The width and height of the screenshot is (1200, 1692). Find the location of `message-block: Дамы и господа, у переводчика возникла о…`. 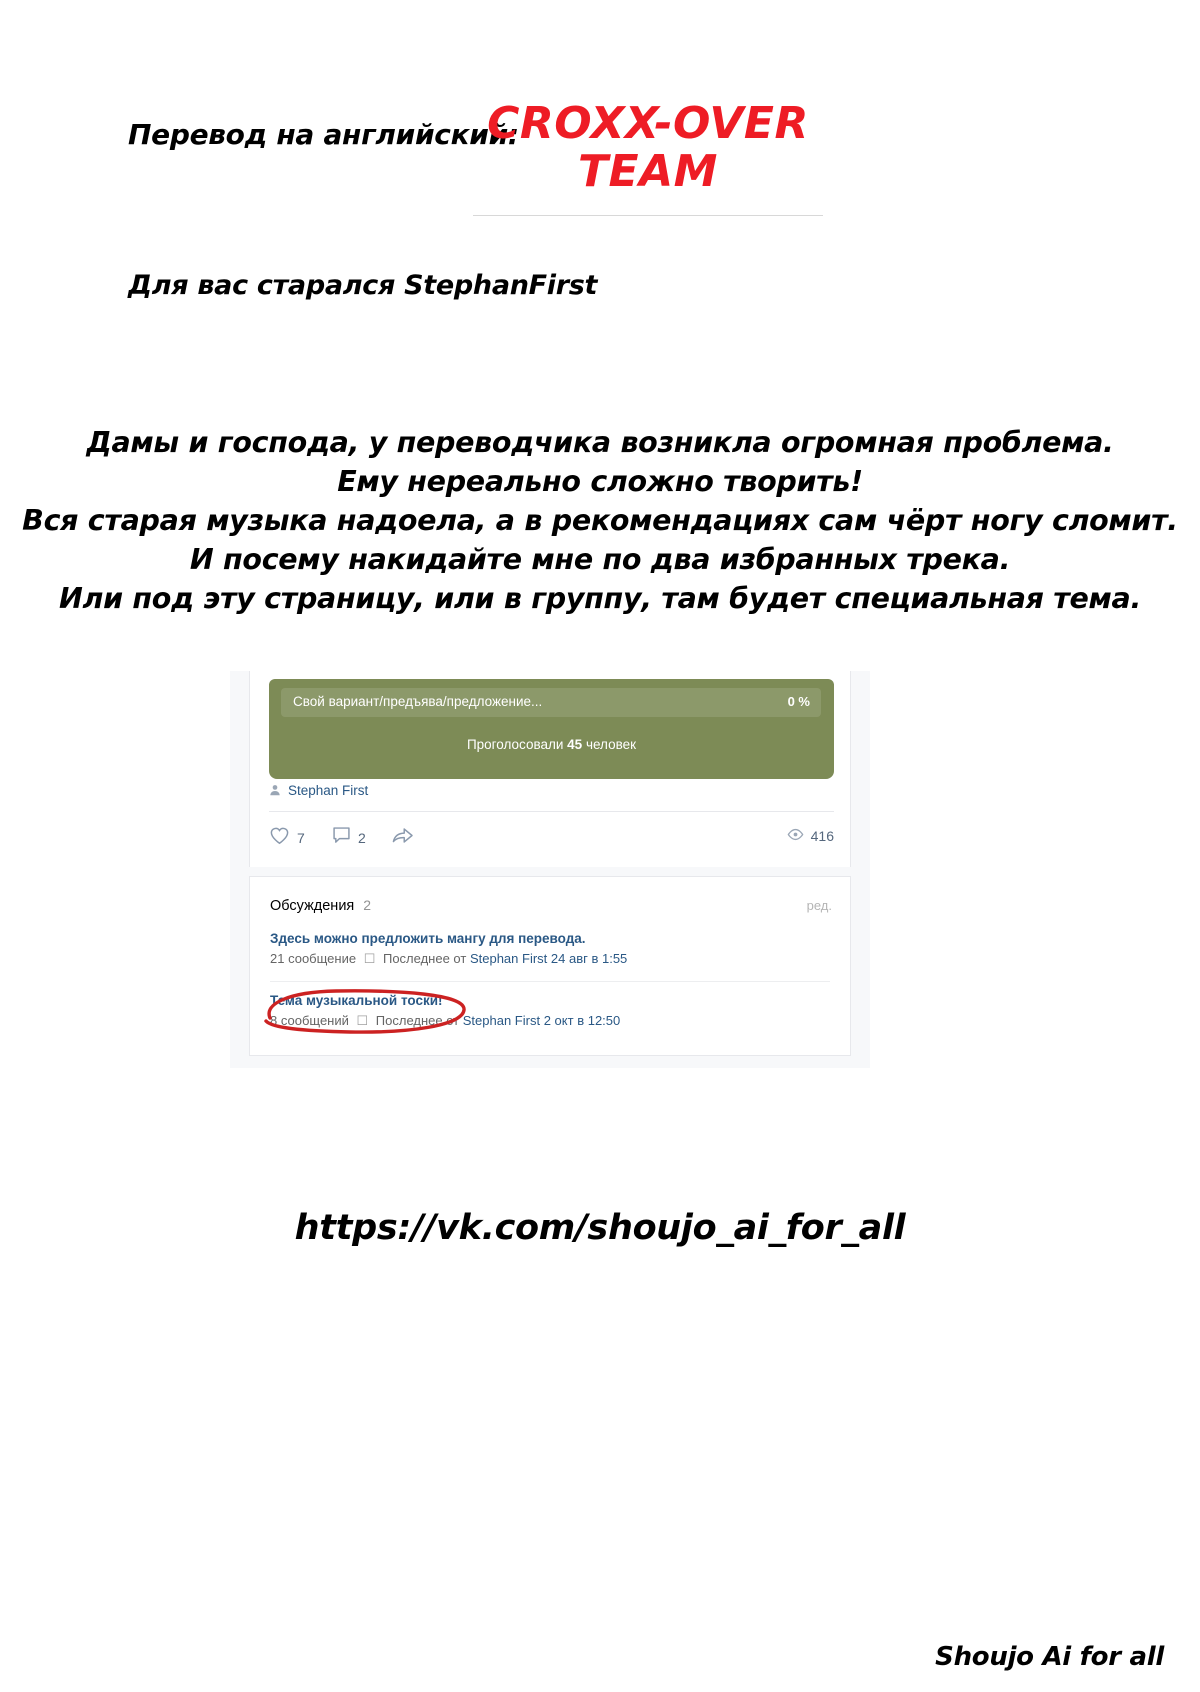

message-block: Дамы и господа, у переводчика возникла о… is located at coordinates (600, 520).